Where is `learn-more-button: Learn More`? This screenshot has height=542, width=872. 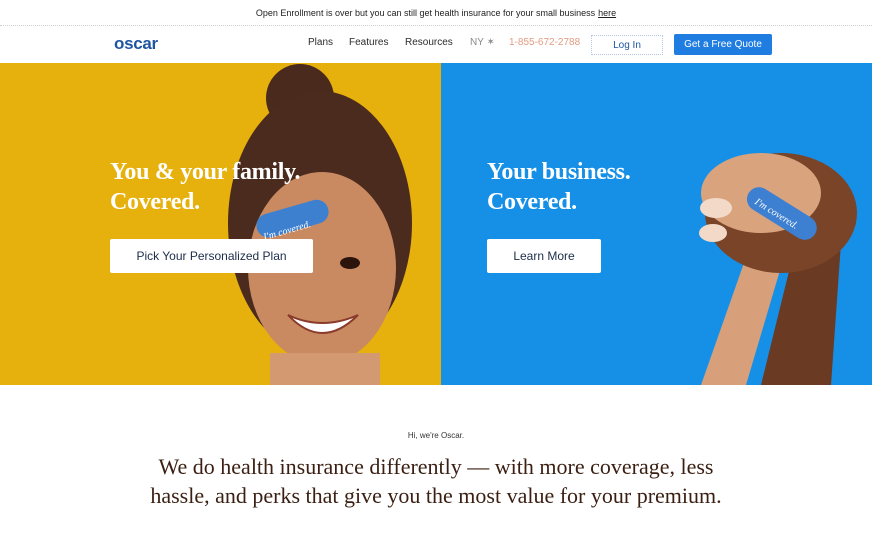 learn-more-button: Learn More is located at coordinates (544, 256).